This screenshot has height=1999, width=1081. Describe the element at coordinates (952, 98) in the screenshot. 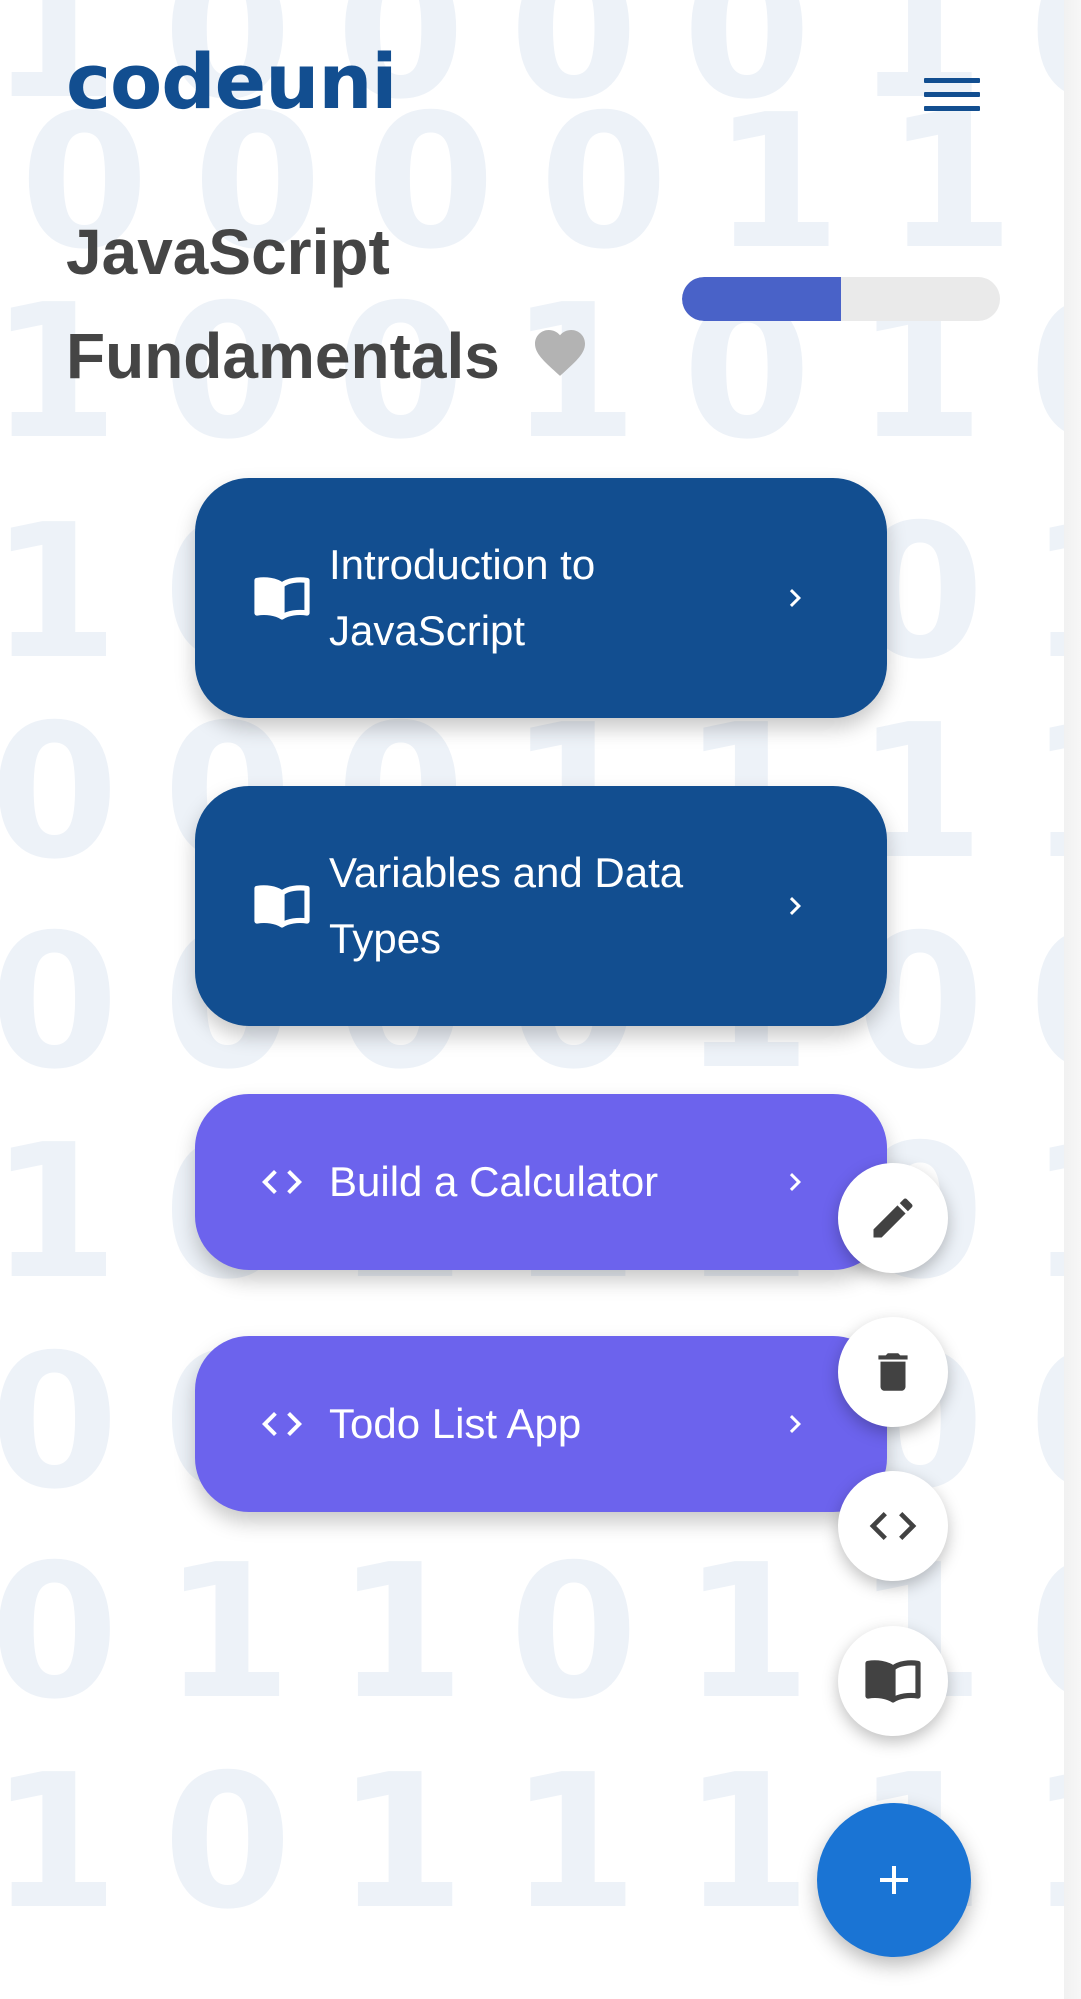

I see `hamburger-menu-icon` at that location.